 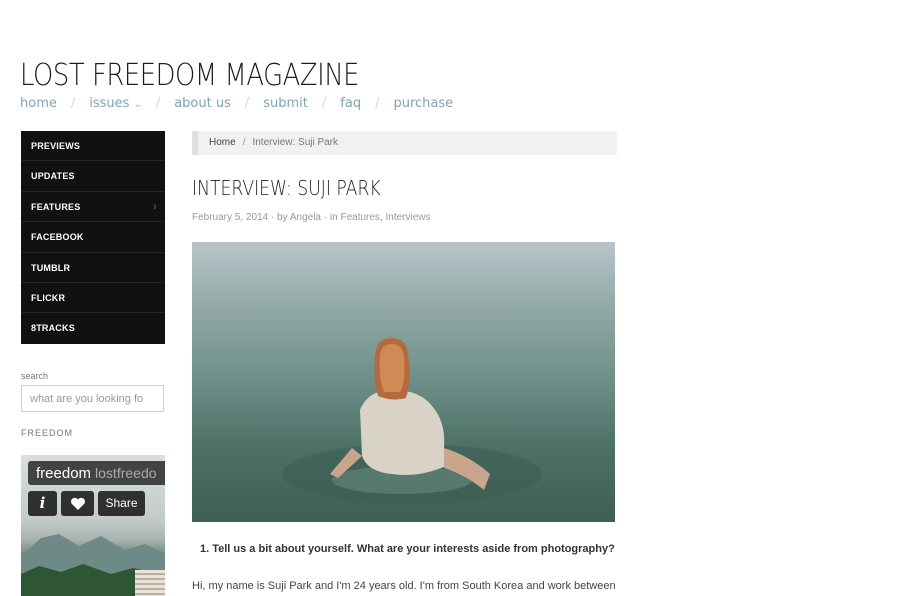 What do you see at coordinates (126, 473) in the screenshot?
I see `widget-handle: lostfreedo` at bounding box center [126, 473].